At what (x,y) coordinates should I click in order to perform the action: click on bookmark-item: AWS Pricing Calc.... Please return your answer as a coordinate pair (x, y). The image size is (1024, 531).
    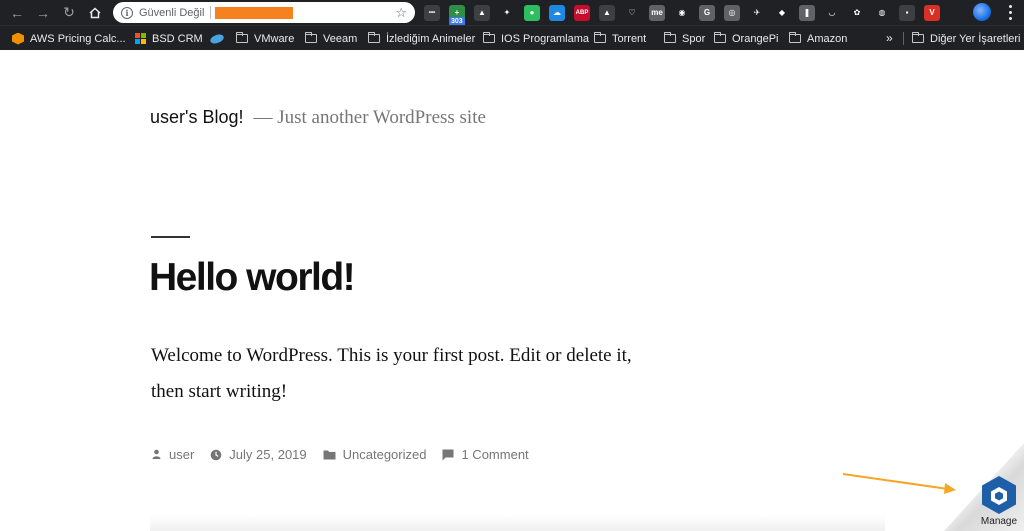
    Looking at the image, I should click on (69, 38).